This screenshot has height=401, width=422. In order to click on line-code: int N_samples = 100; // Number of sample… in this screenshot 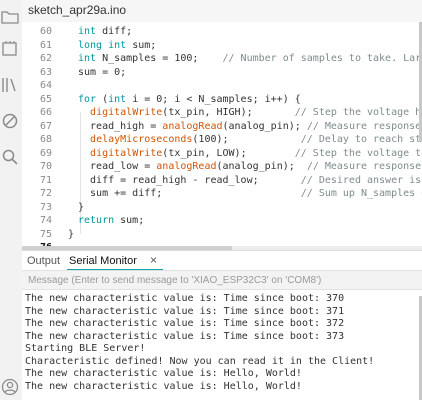, I will do `click(250, 58)`.